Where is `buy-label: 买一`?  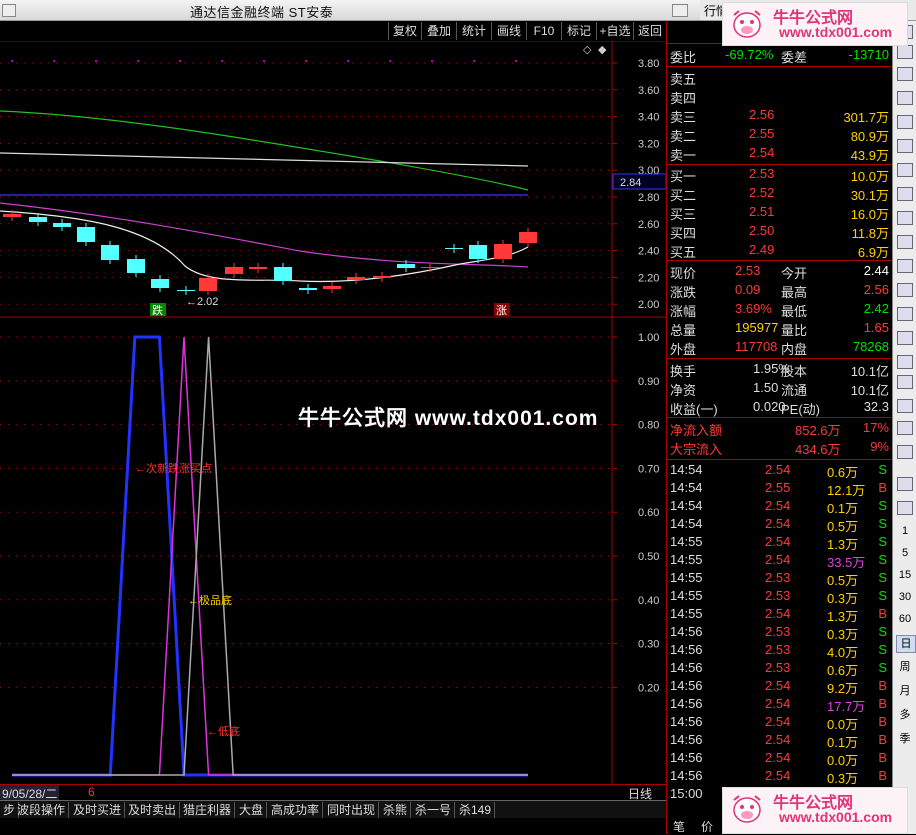 buy-label: 买一 is located at coordinates (683, 176).